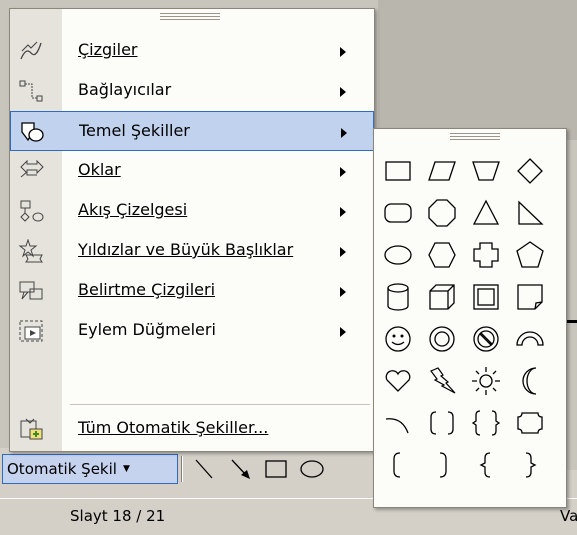 The image size is (577, 535). I want to click on moon-shape, so click(530, 381).